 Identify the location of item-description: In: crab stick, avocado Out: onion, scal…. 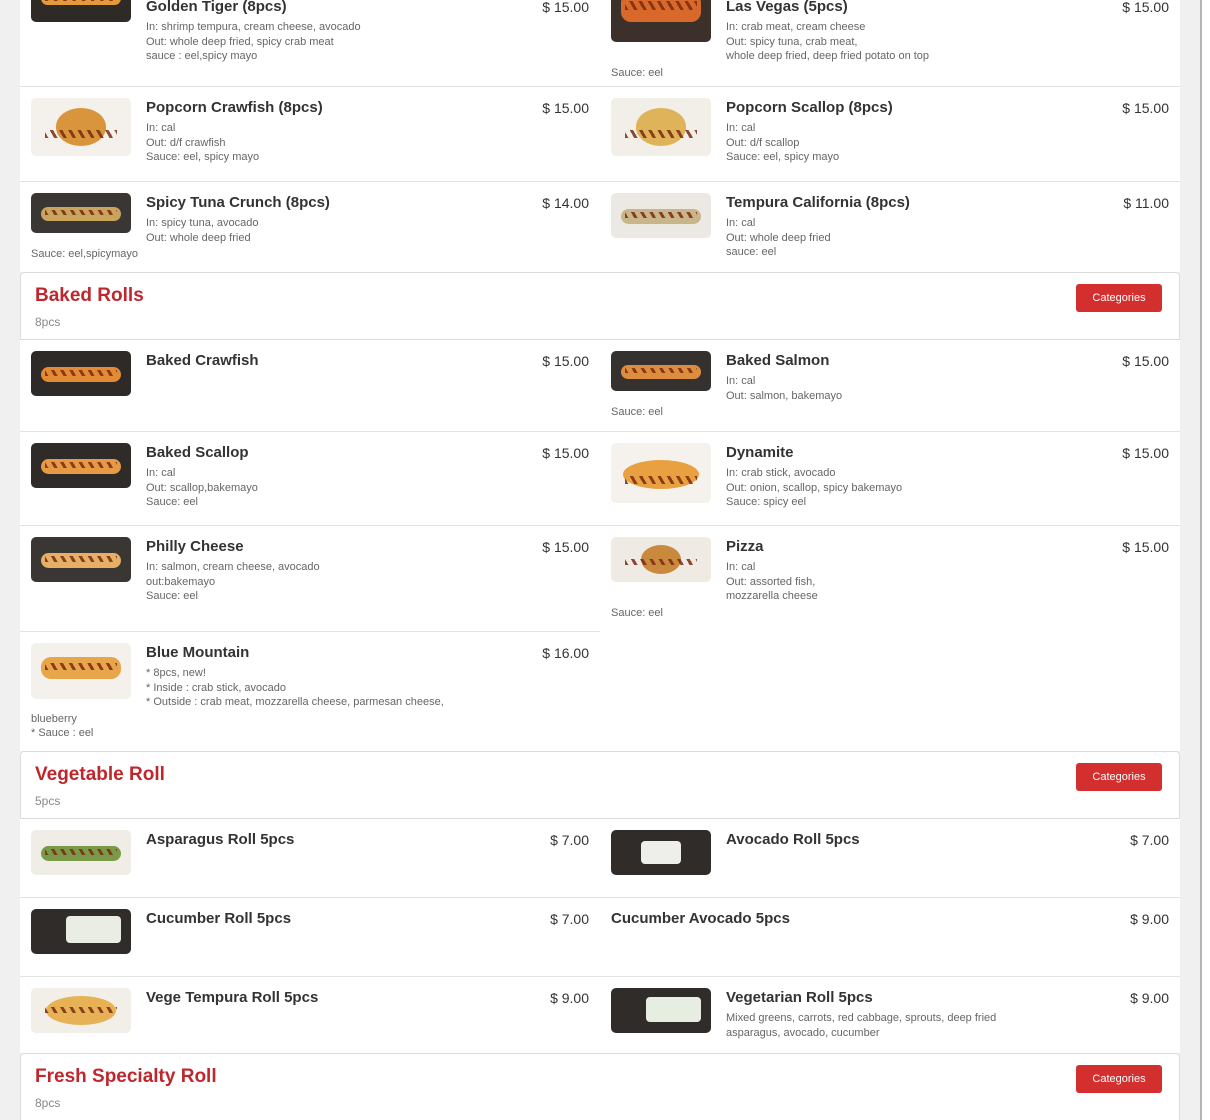
(814, 487).